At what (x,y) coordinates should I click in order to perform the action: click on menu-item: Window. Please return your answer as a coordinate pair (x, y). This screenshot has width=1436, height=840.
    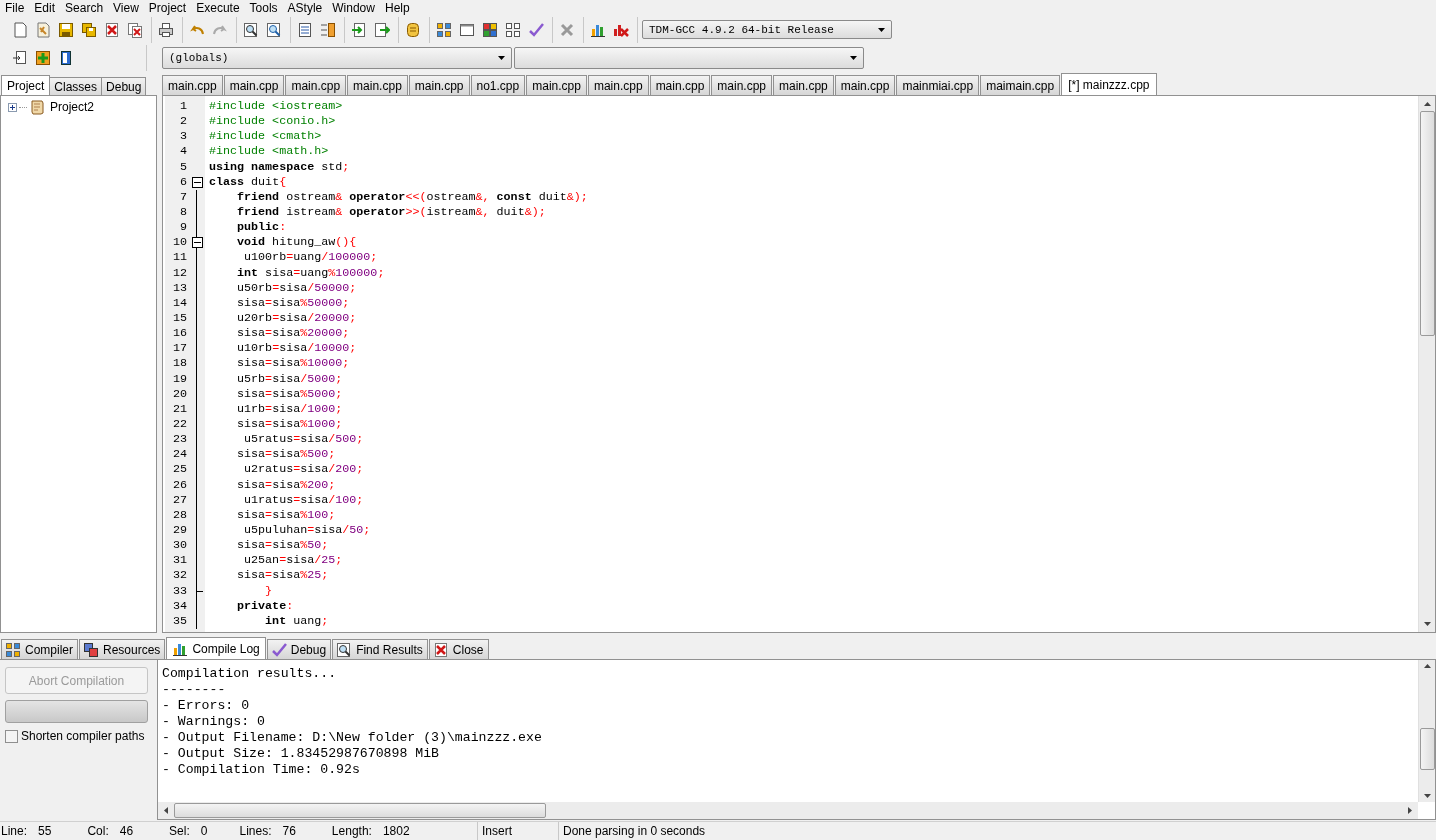
    Looking at the image, I should click on (353, 7).